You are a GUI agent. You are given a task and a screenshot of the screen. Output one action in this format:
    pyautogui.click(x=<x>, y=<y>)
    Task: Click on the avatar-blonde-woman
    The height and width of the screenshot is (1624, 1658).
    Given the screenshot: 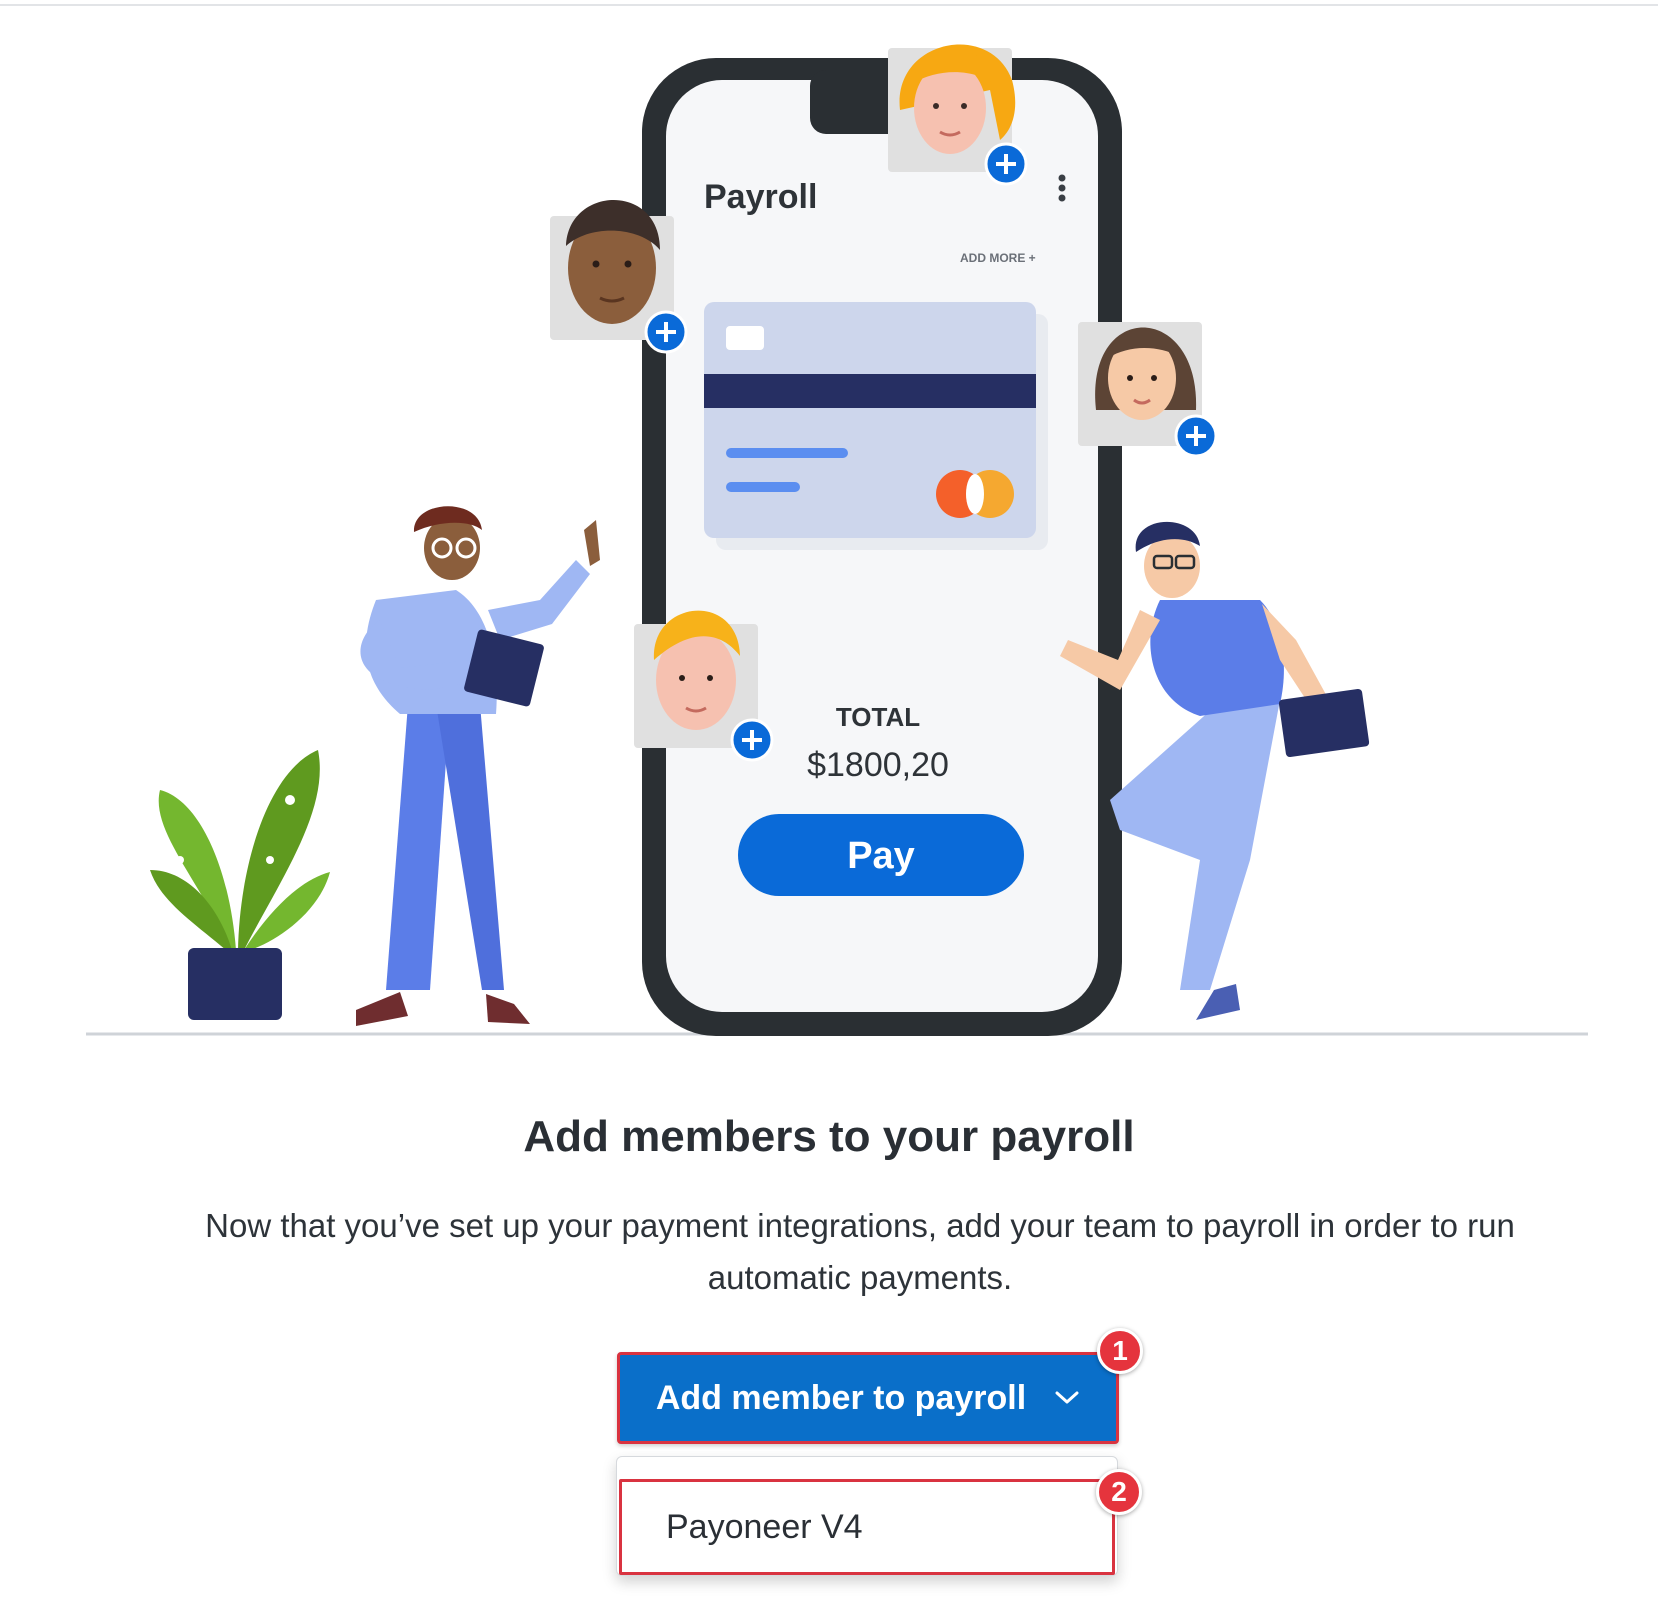 What is the action you would take?
    pyautogui.click(x=958, y=115)
    